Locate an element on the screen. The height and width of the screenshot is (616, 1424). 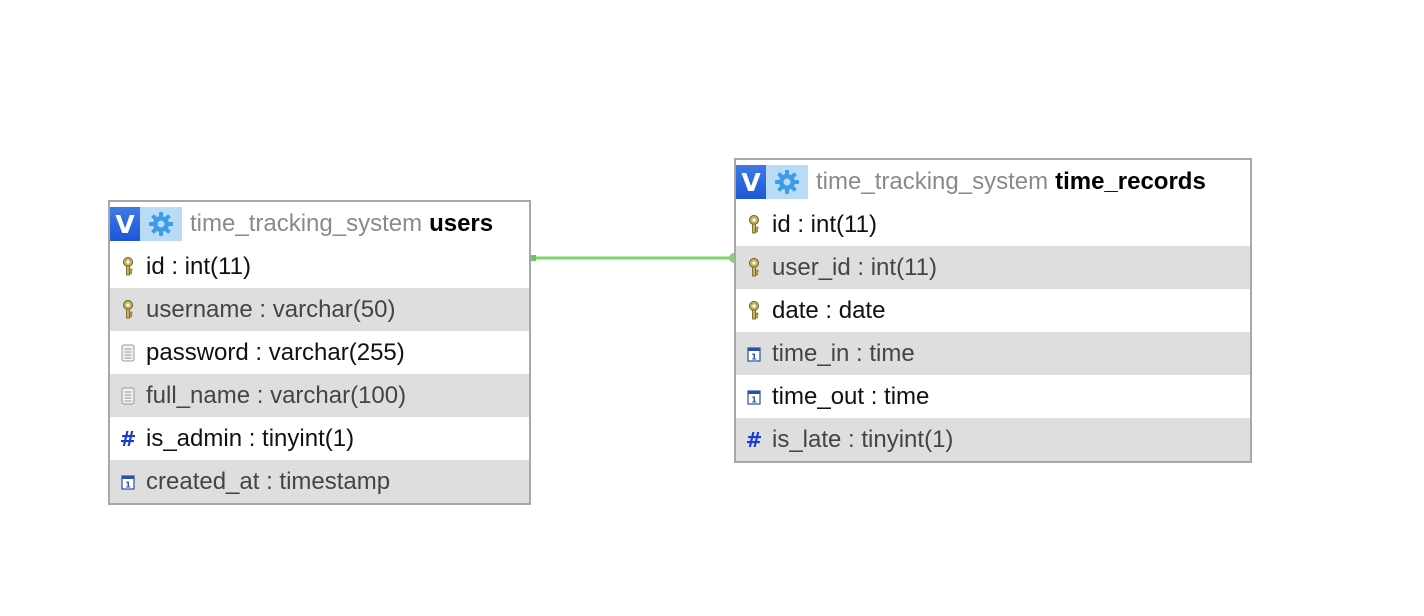
column-row: user_id : int(11) is located at coordinates (993, 267).